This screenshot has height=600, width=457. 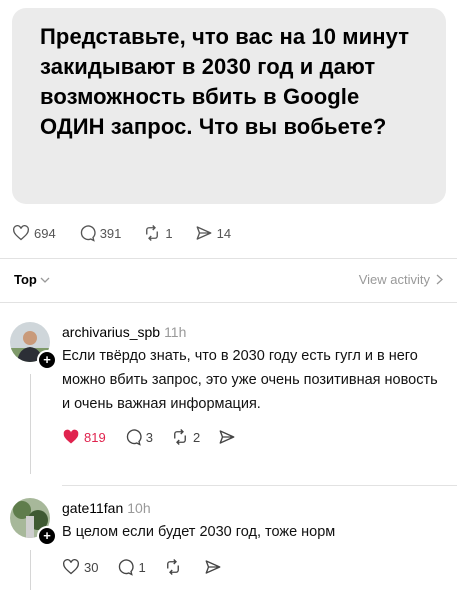 What do you see at coordinates (199, 532) in the screenshot?
I see `comment-text: В целом если будет 2030 год, тоже норм` at bounding box center [199, 532].